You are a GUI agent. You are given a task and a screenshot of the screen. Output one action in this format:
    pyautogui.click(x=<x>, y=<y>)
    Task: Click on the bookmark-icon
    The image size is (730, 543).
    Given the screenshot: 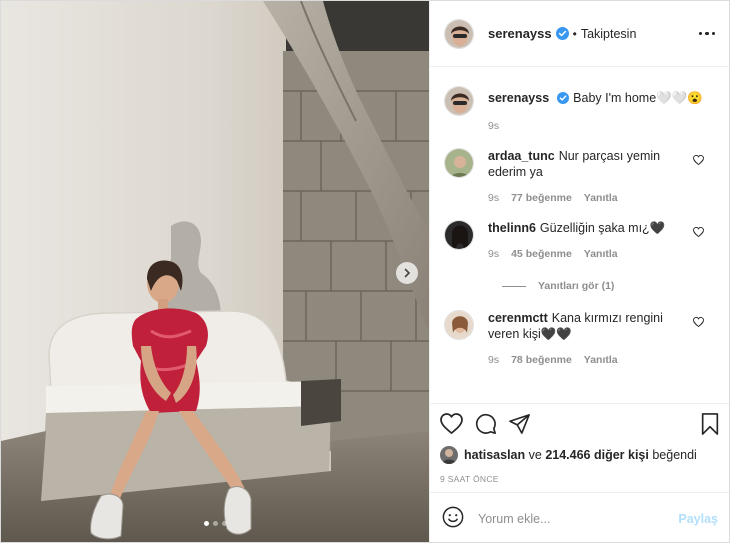 What is the action you would take?
    pyautogui.click(x=710, y=425)
    